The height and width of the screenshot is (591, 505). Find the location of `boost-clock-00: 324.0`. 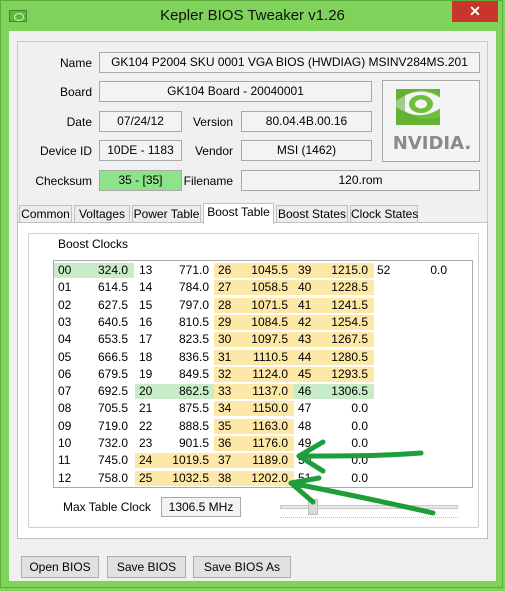

boost-clock-00: 324.0 is located at coordinates (107, 270).